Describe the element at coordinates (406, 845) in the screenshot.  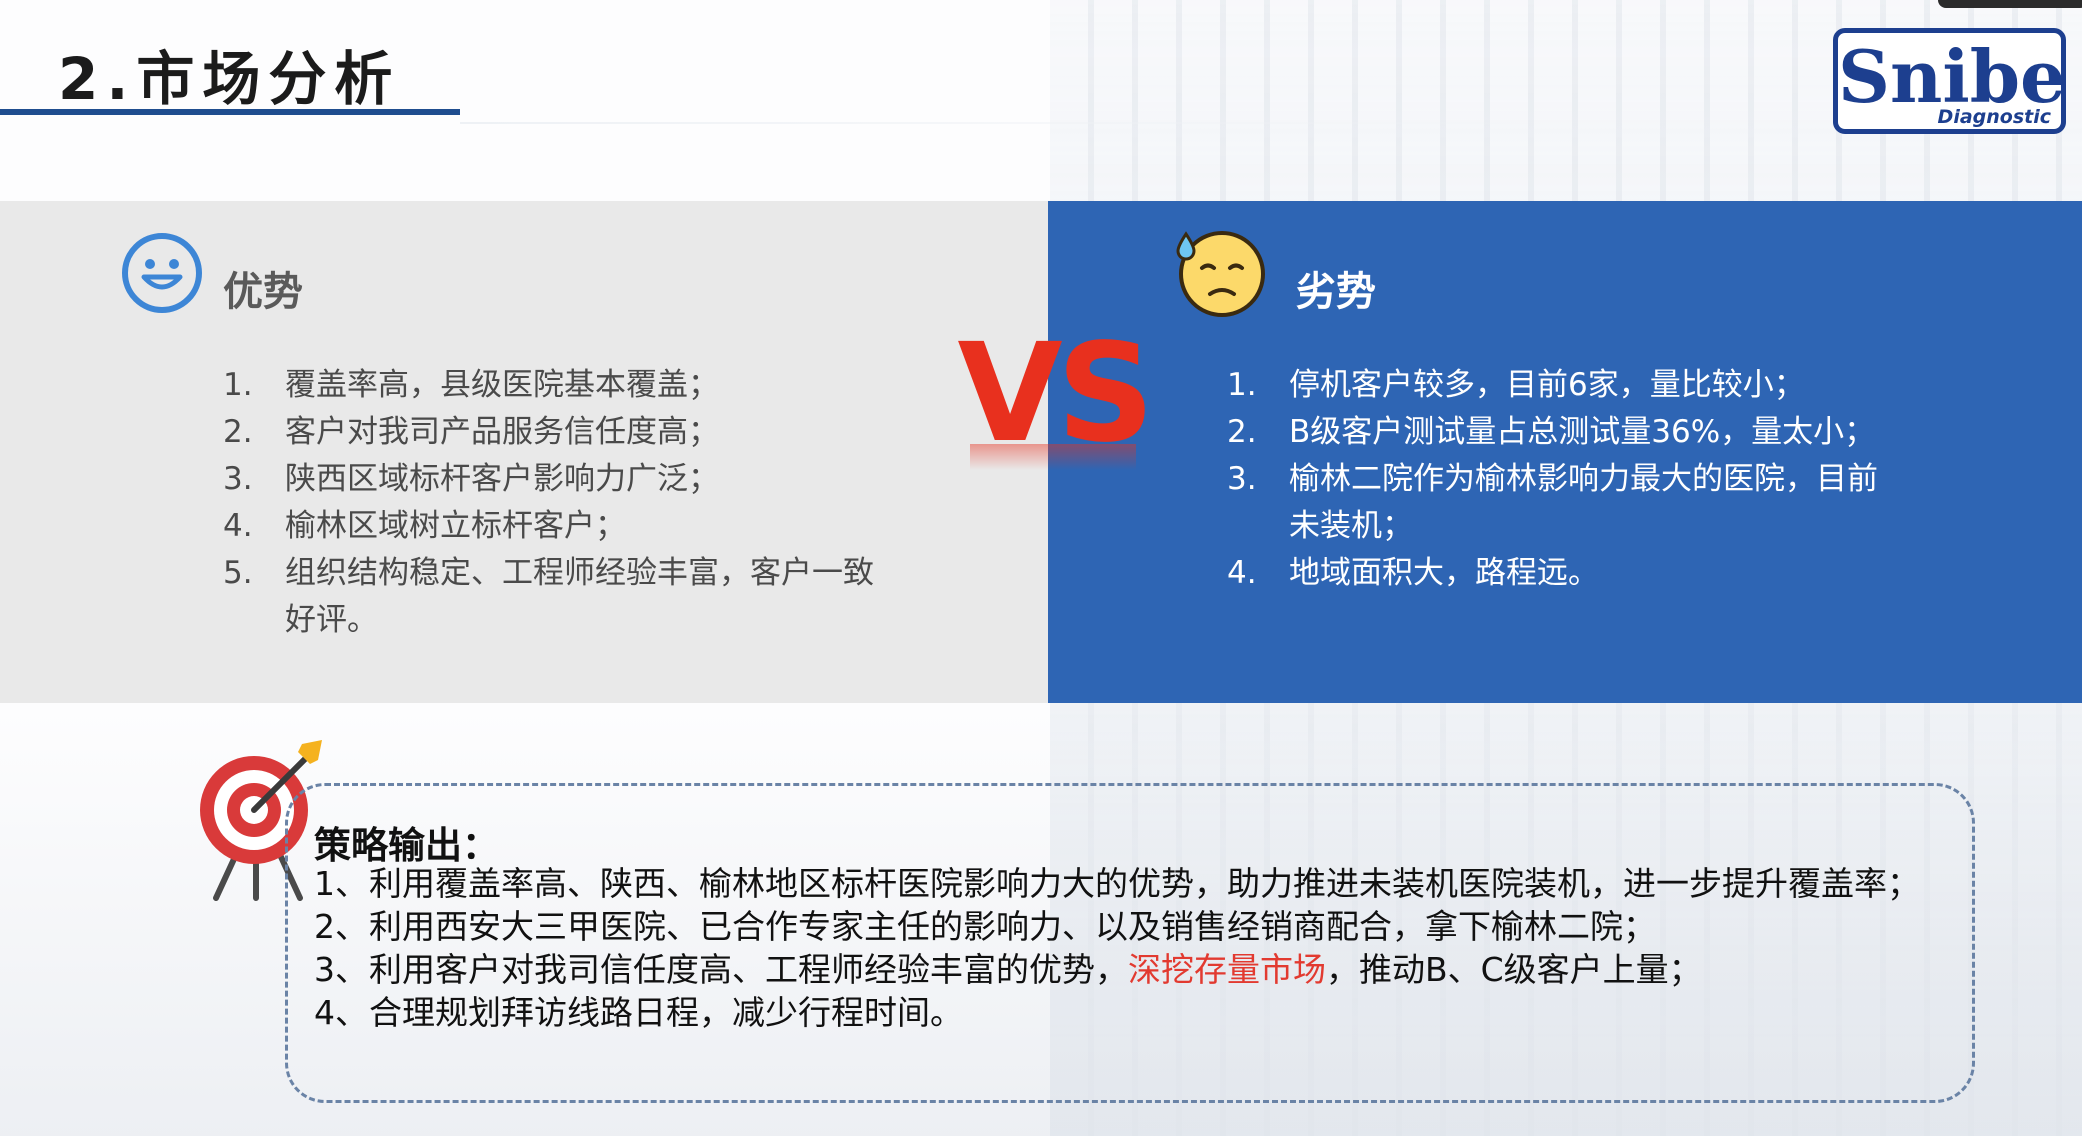
I see `strategy-heading: 策略输出：` at that location.